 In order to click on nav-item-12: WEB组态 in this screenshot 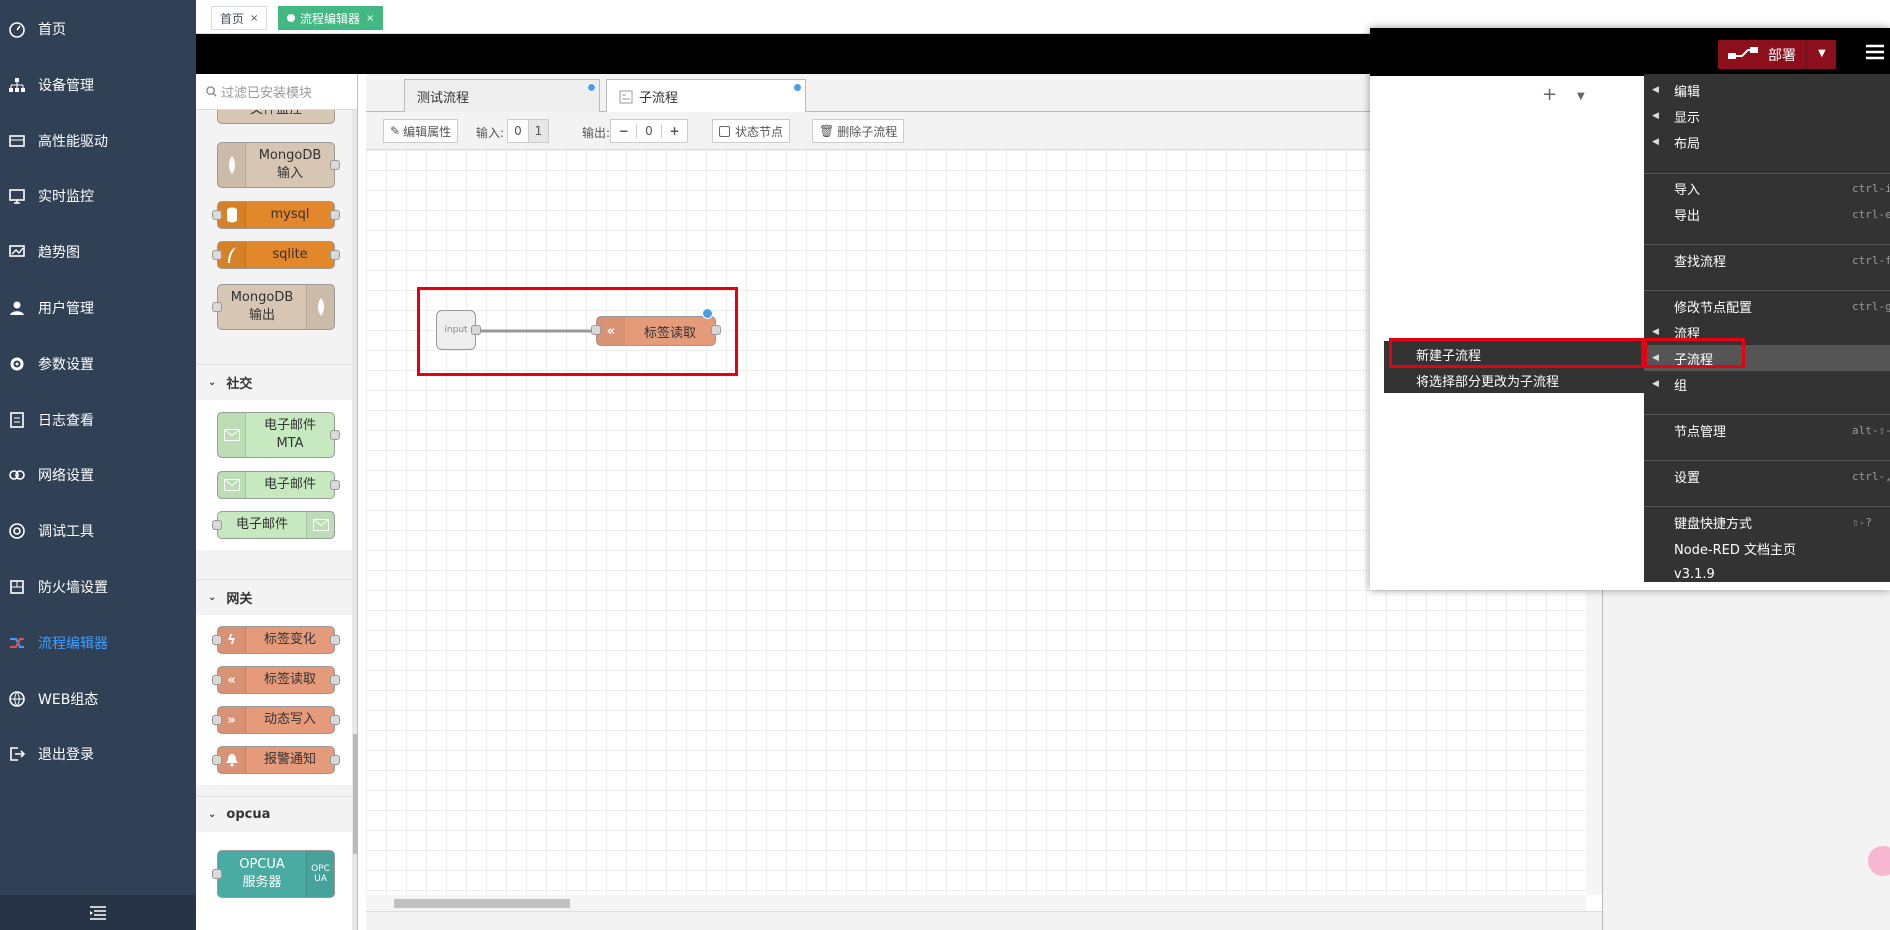, I will do `click(98, 699)`.